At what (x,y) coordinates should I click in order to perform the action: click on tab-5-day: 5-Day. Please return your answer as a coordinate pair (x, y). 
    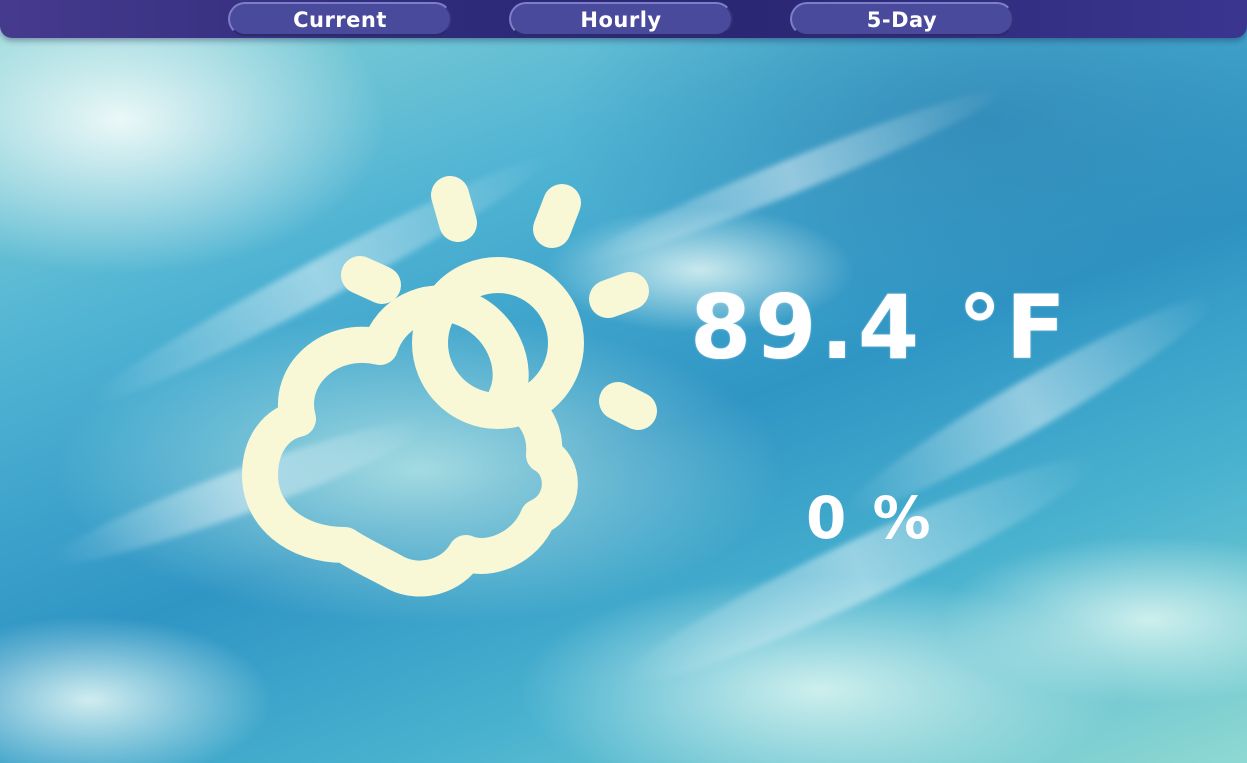
    Looking at the image, I should click on (902, 19).